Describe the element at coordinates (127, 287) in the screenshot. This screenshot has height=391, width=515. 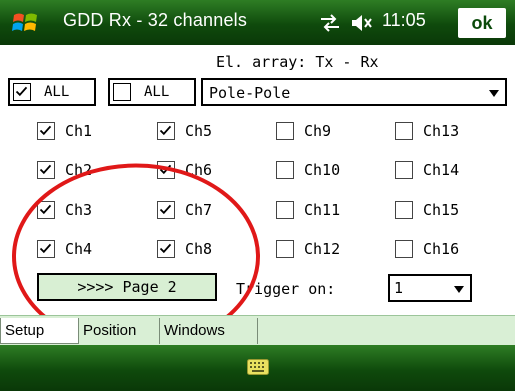
I see `page-2-button: >>>> Page 2` at that location.